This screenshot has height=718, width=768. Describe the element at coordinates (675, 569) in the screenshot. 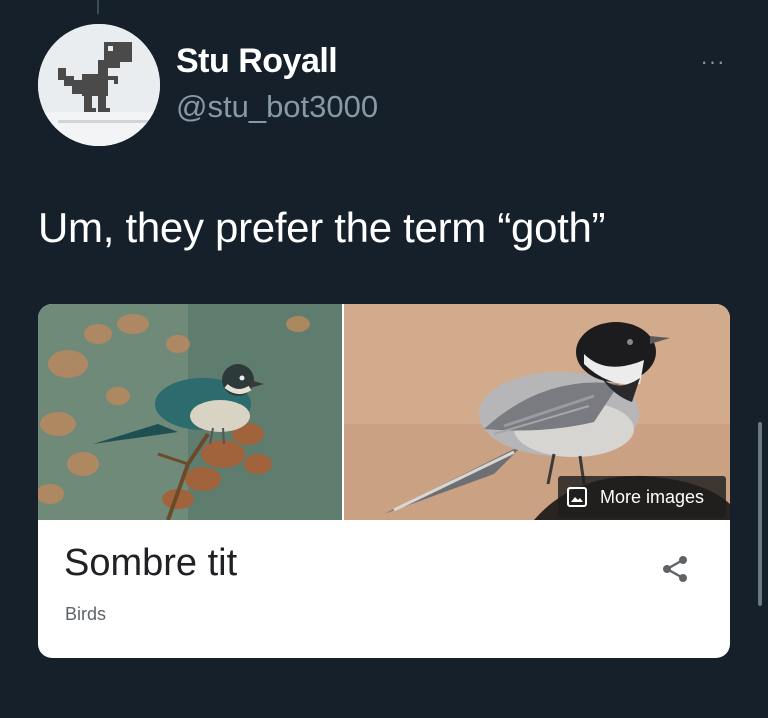

I see `share-icon` at that location.